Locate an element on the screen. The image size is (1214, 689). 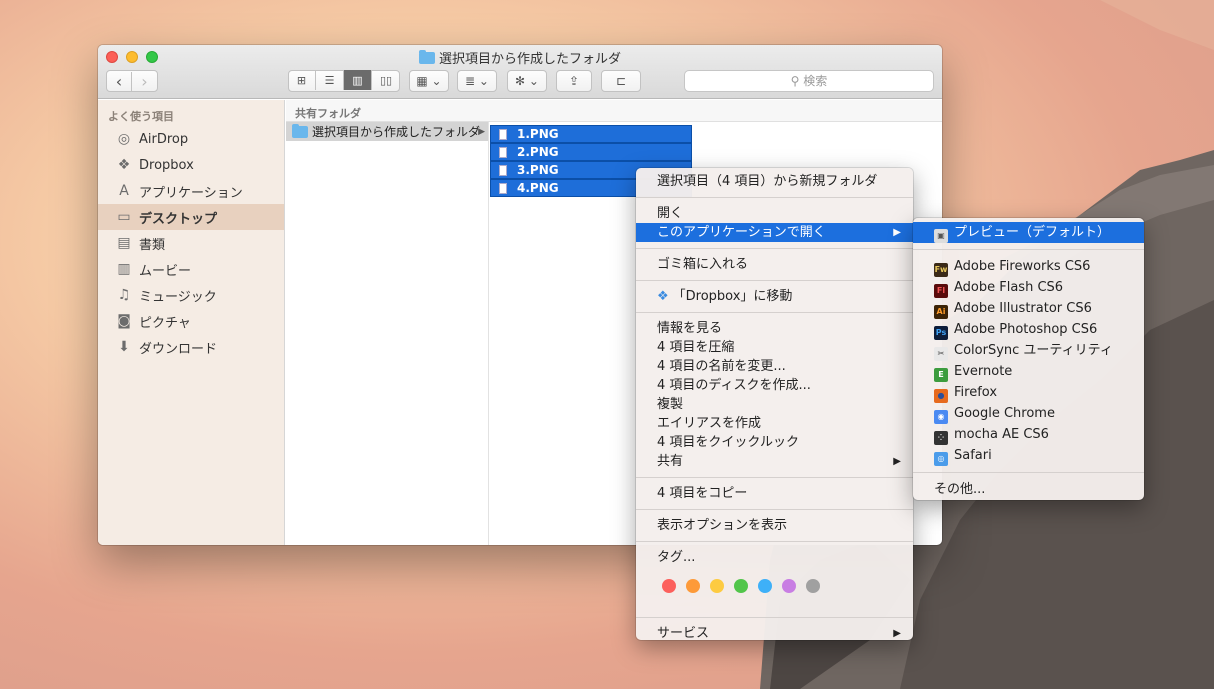
app-item: Fw Adobe Fireworks CS6 is located at coordinates (1028, 266).